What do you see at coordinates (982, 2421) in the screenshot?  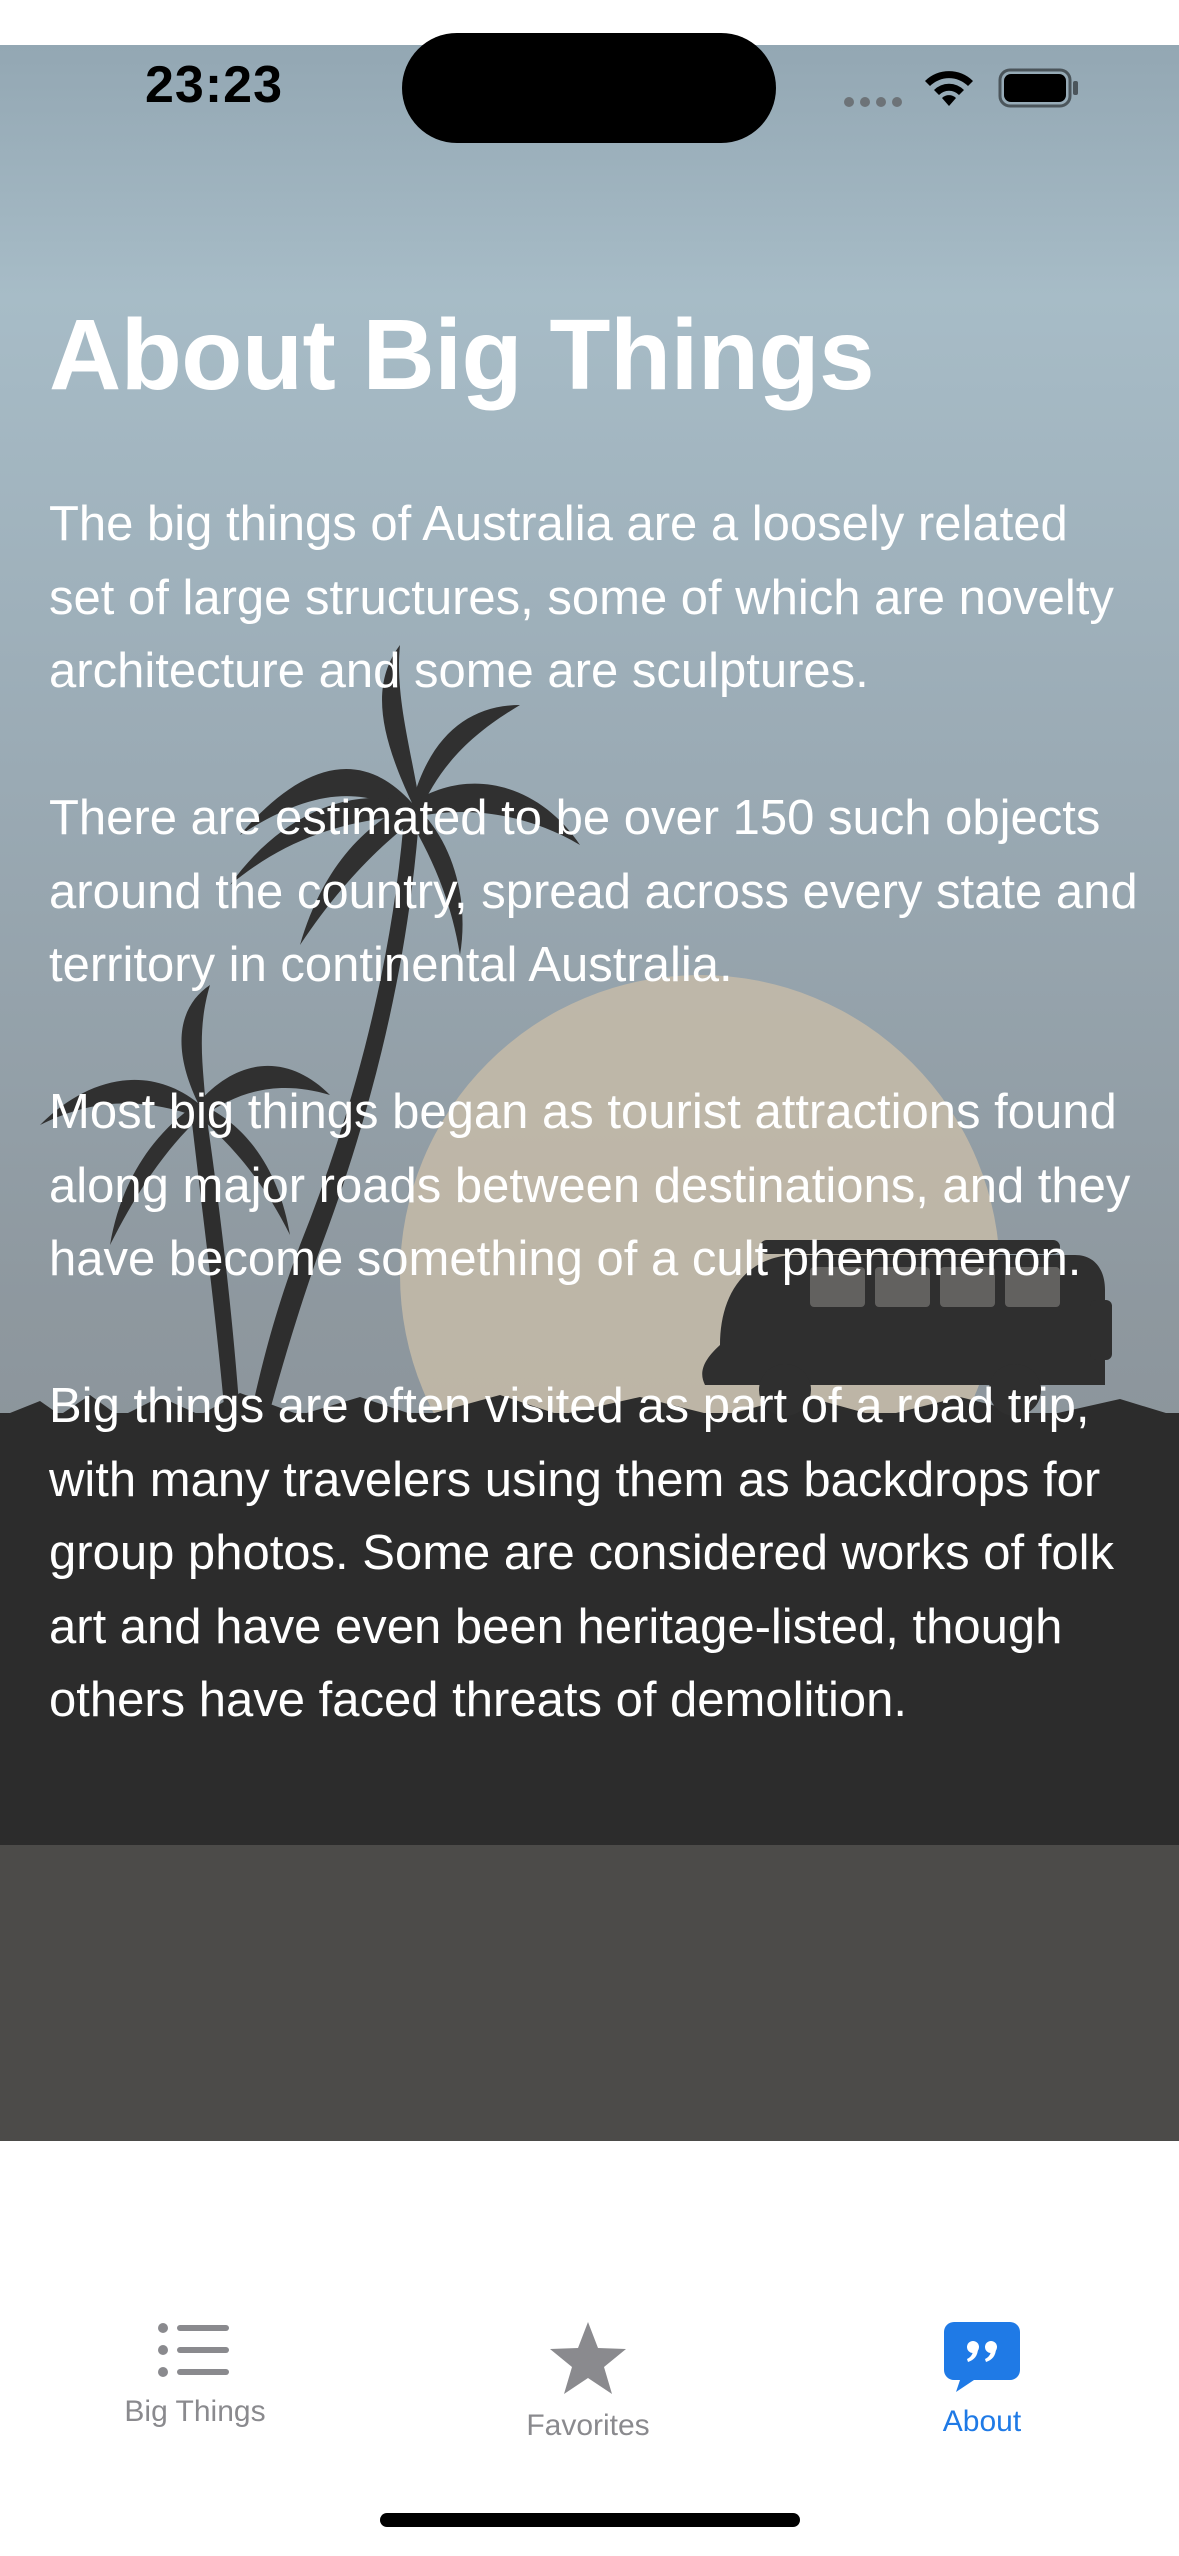 I see `tab-about-label: About` at bounding box center [982, 2421].